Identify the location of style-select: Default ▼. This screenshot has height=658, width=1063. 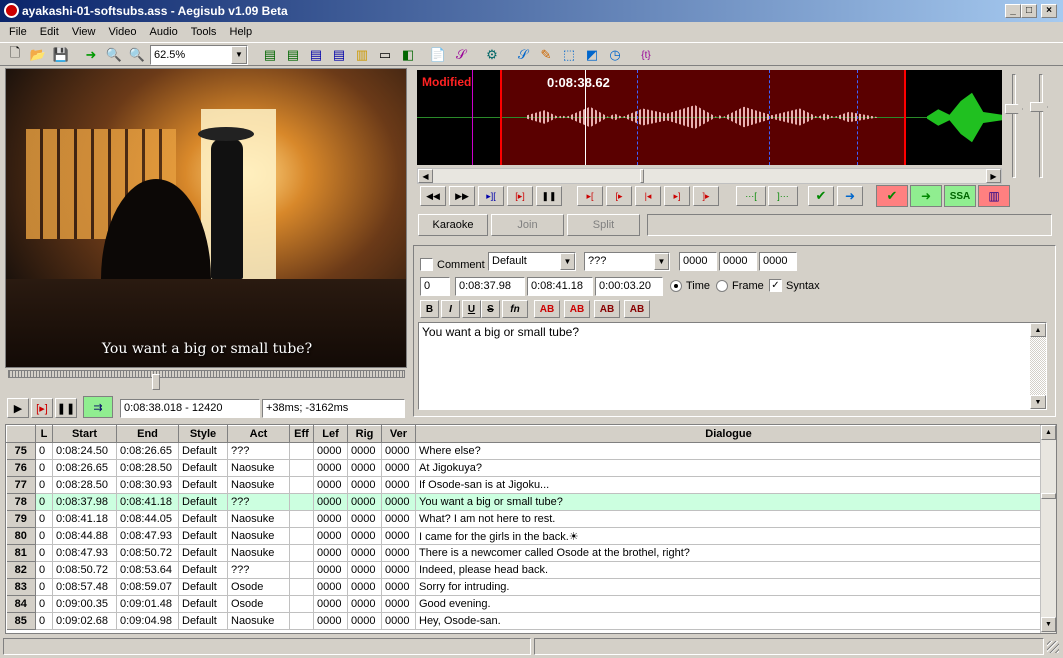
(532, 261).